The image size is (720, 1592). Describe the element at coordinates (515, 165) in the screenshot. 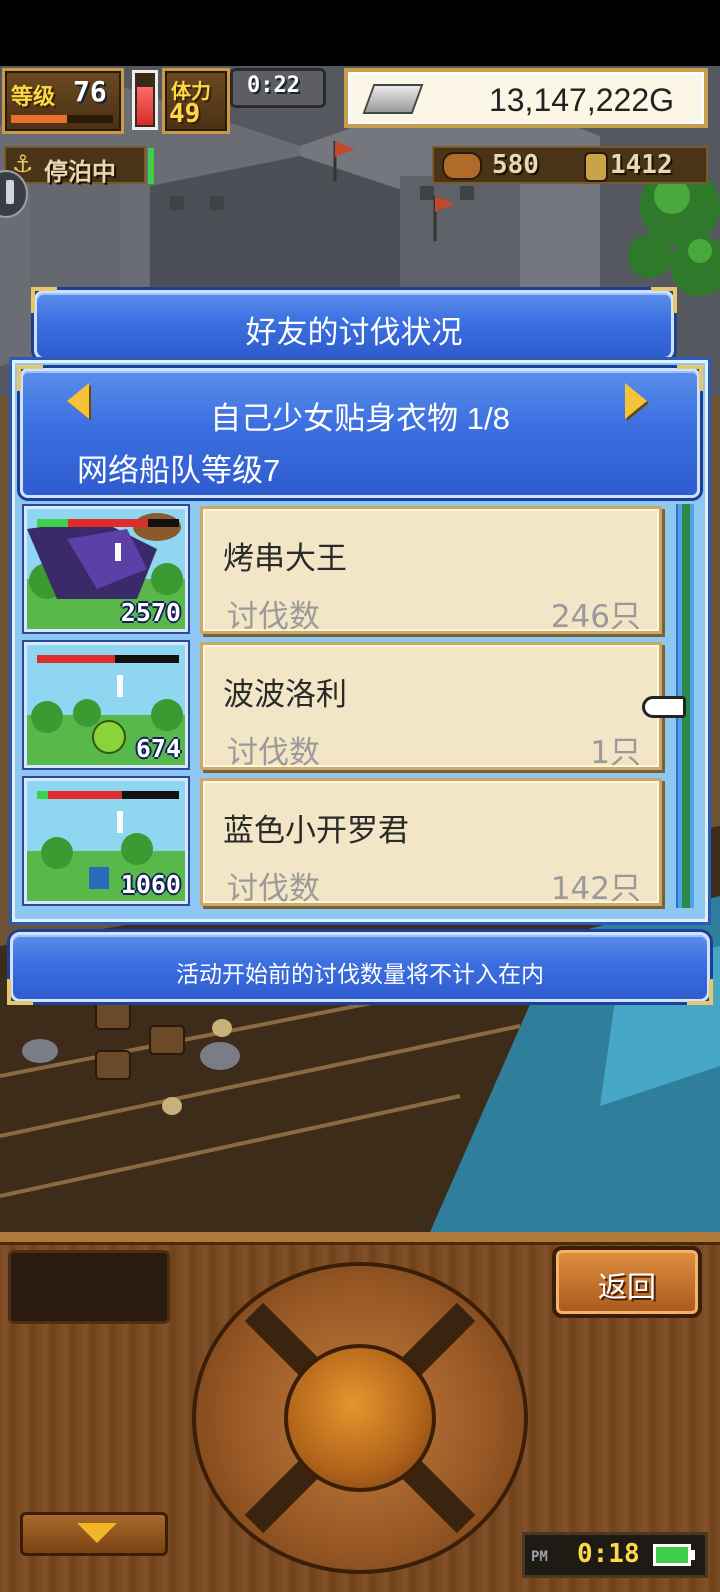

I see `resource-1-value: 580` at that location.